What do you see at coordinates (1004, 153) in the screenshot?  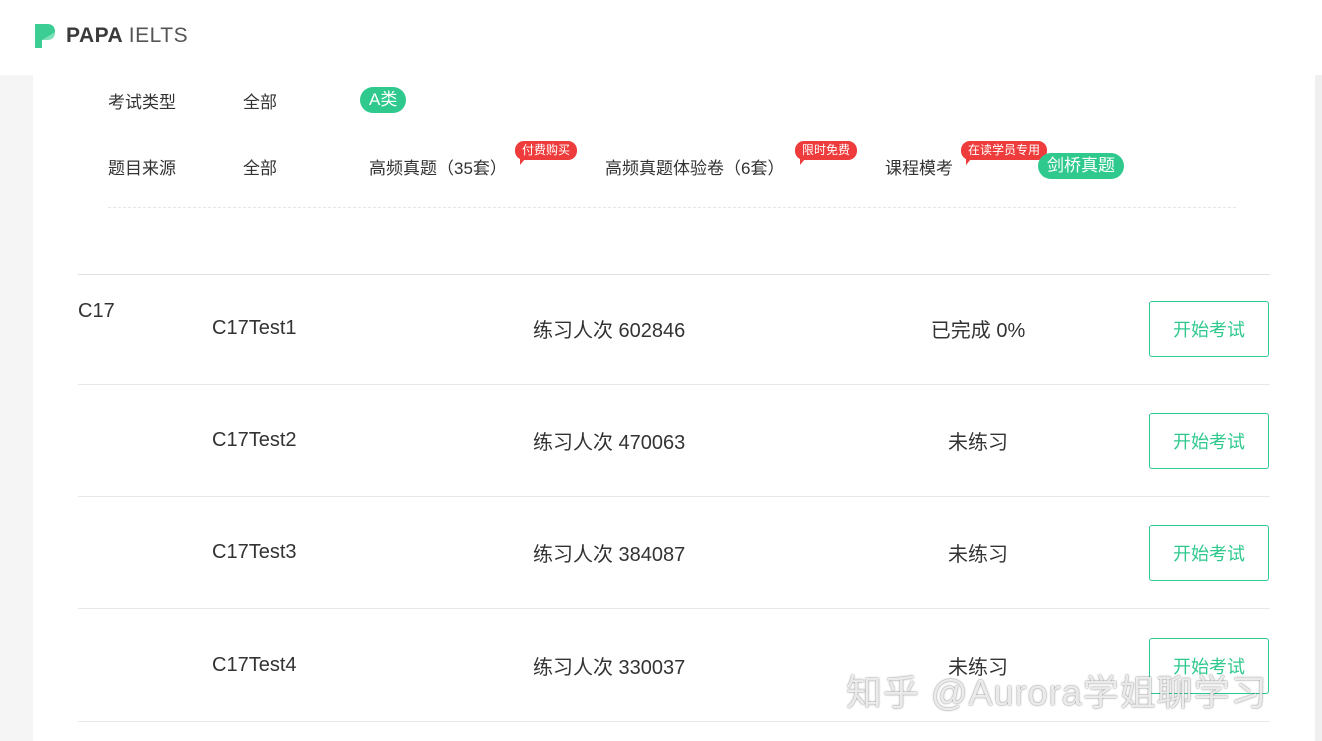 I see `students-only-badge: 在读学员专用` at bounding box center [1004, 153].